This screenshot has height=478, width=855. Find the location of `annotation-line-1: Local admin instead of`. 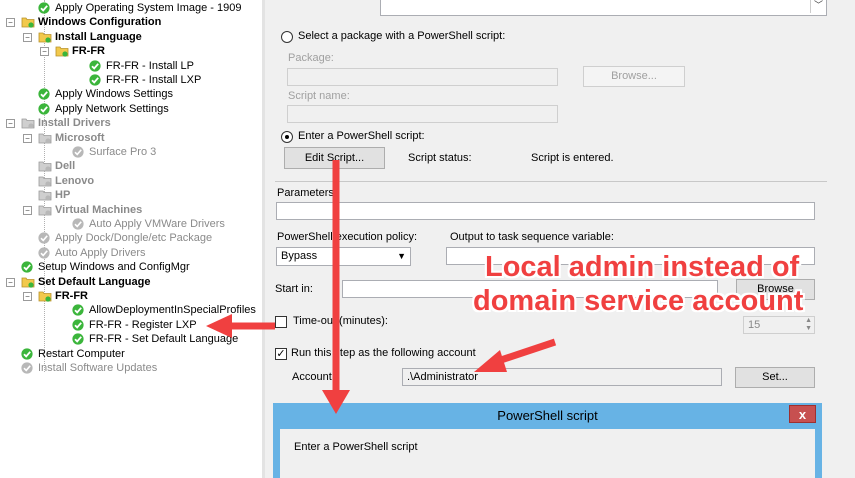

annotation-line-1: Local admin instead of is located at coordinates (642, 267).